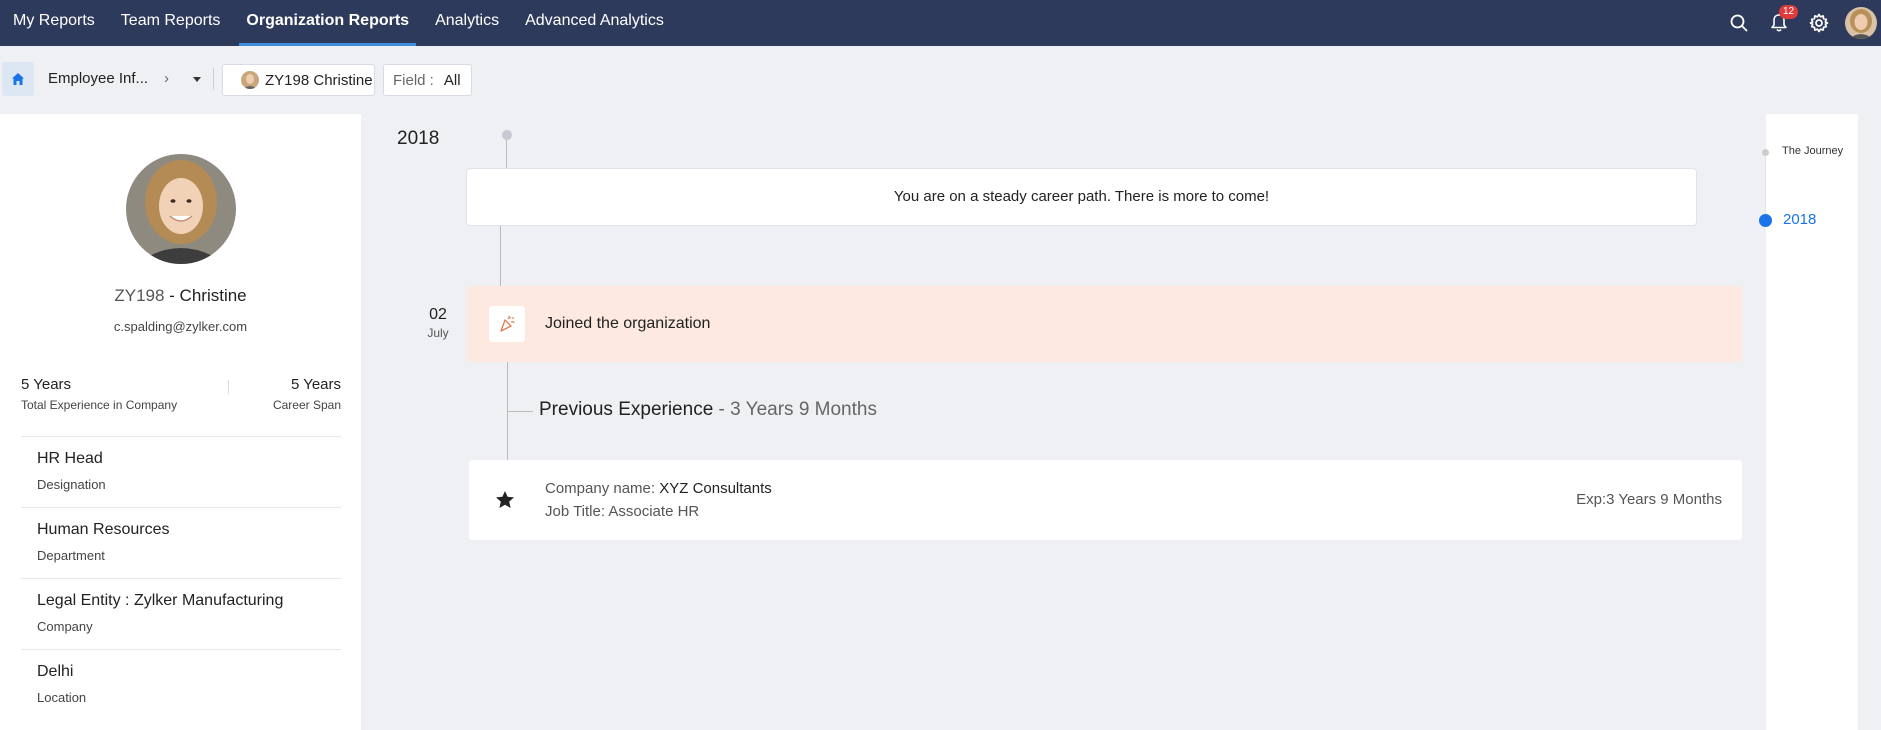 This screenshot has height=730, width=1881. I want to click on joined-organization-event: Joined the organization, so click(1104, 324).